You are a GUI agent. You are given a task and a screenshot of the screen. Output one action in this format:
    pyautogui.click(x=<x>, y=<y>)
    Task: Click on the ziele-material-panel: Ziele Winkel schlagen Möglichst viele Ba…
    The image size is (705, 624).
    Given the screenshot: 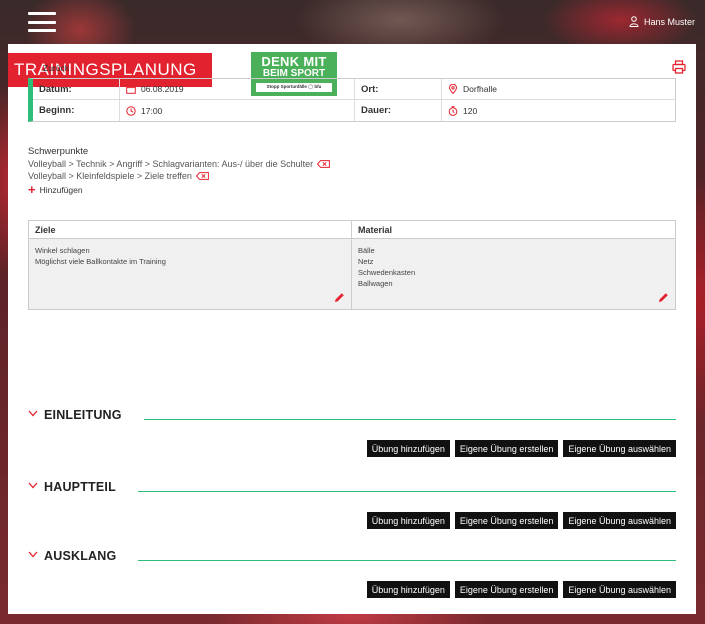 What is the action you would take?
    pyautogui.click(x=352, y=265)
    